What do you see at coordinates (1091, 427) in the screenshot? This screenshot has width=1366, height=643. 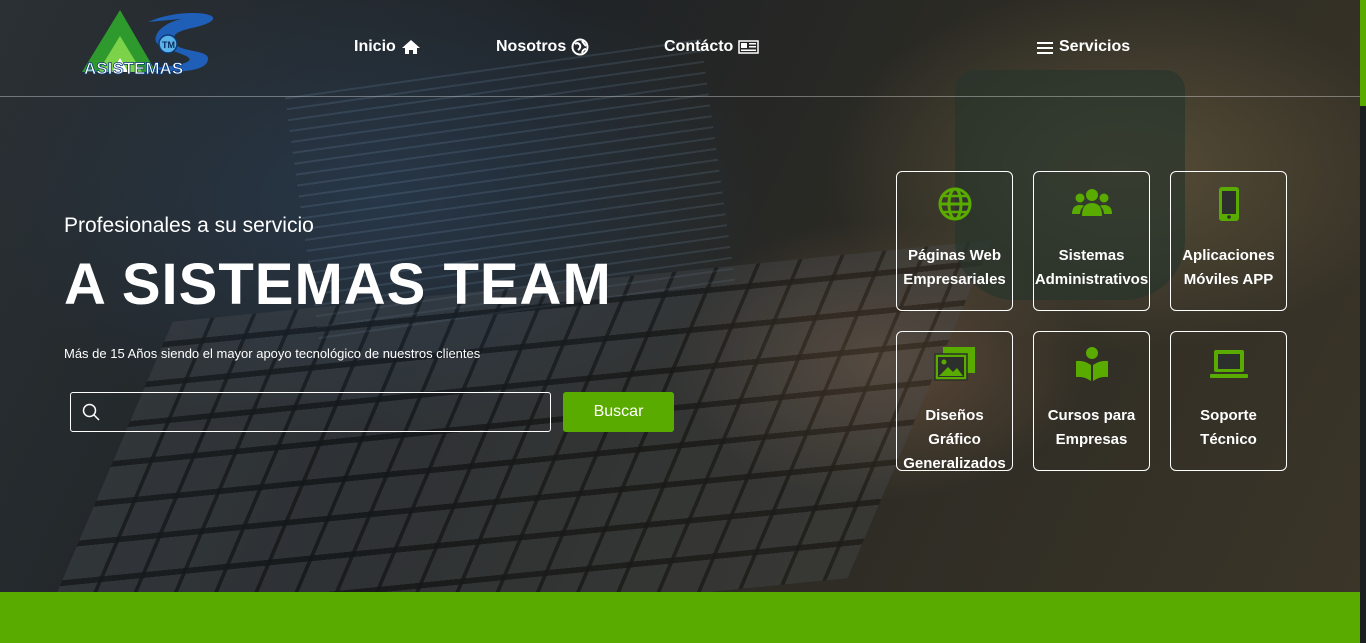 I see `service-label: Cursos para Empresas` at bounding box center [1091, 427].